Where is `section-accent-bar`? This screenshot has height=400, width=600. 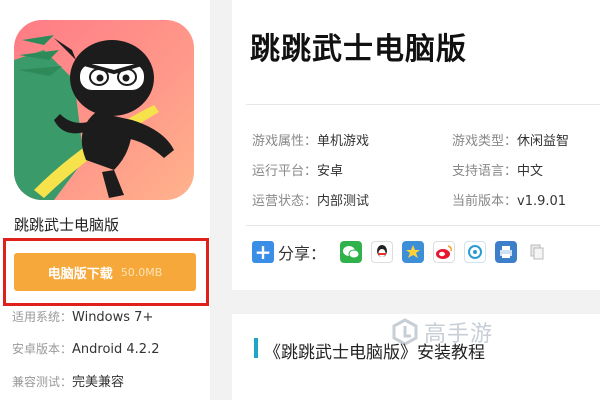
section-accent-bar is located at coordinates (256, 348).